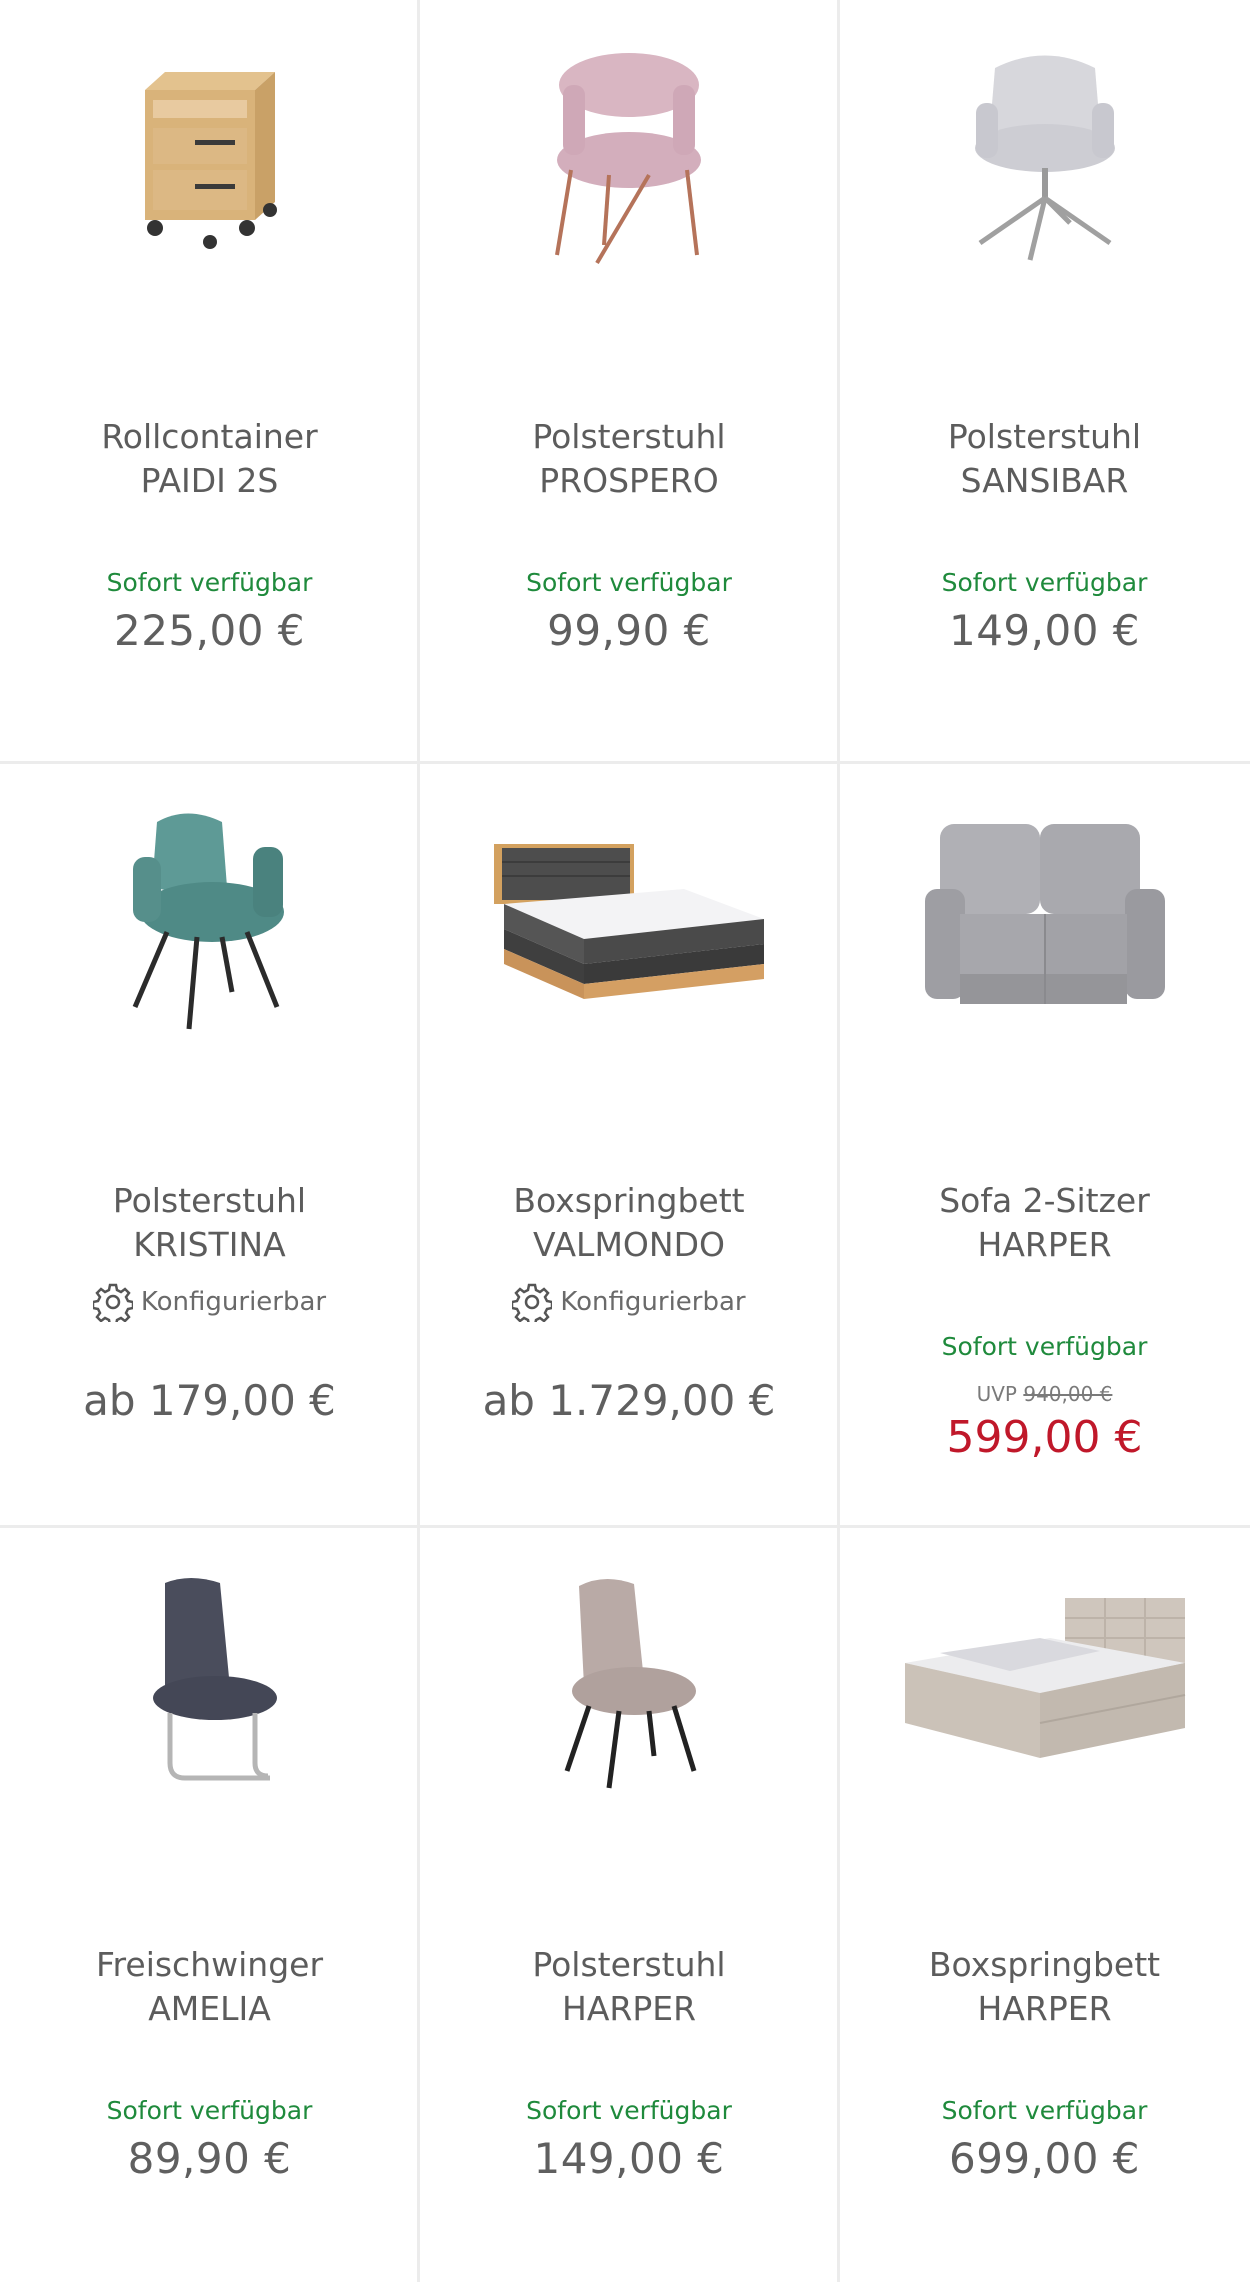 This screenshot has width=1250, height=2282. What do you see at coordinates (209, 2008) in the screenshot?
I see `product-name-line2: AMELIA` at bounding box center [209, 2008].